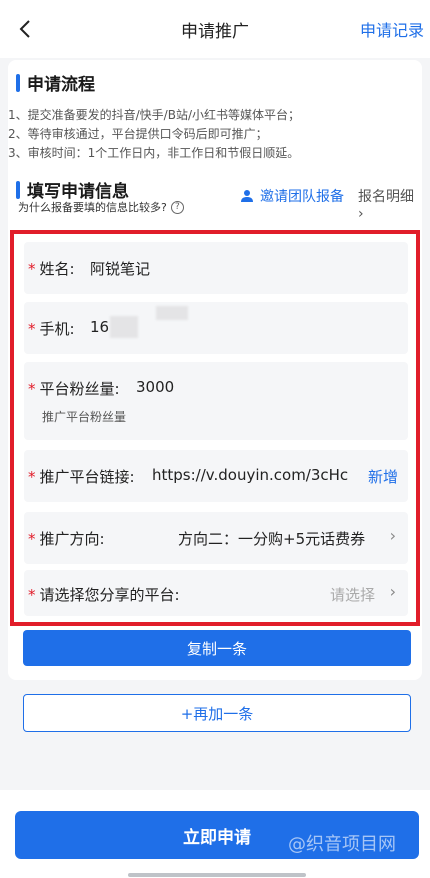 The image size is (430, 878). What do you see at coordinates (342, 844) in the screenshot?
I see `watermark: @织音项目网` at bounding box center [342, 844].